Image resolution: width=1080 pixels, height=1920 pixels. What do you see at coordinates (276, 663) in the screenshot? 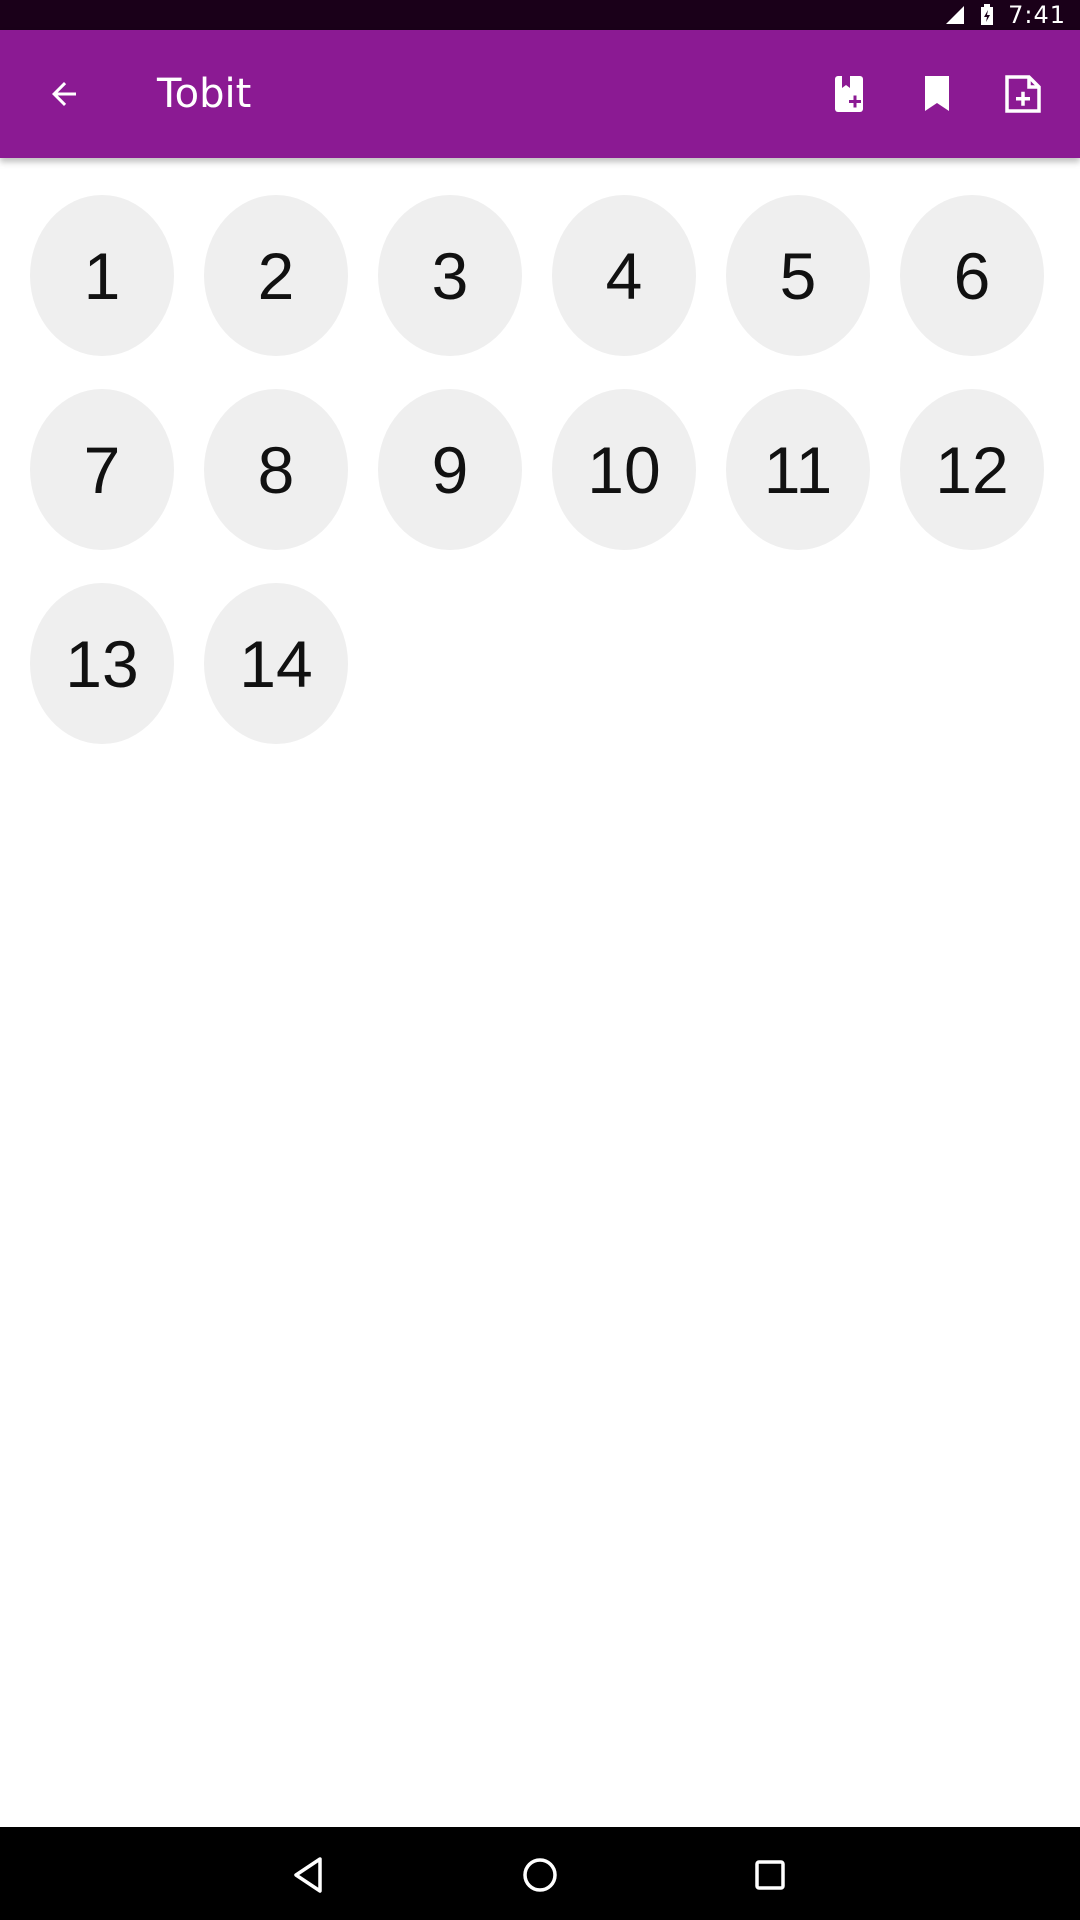
I see `chapter-button: 14` at bounding box center [276, 663].